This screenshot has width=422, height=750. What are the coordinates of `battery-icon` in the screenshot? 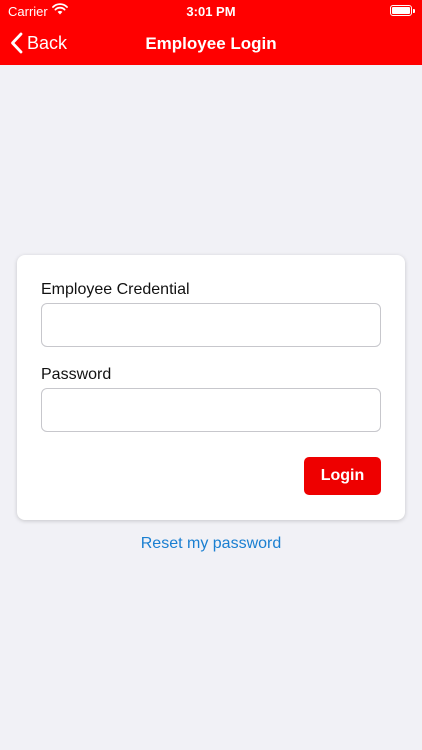 It's located at (402, 10).